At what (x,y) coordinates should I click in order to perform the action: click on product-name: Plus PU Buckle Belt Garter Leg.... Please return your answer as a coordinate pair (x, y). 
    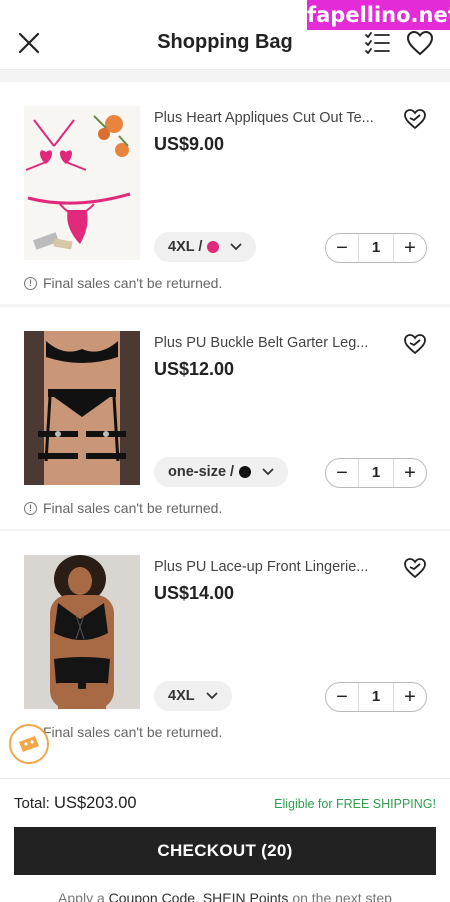
    Looking at the image, I should click on (272, 343).